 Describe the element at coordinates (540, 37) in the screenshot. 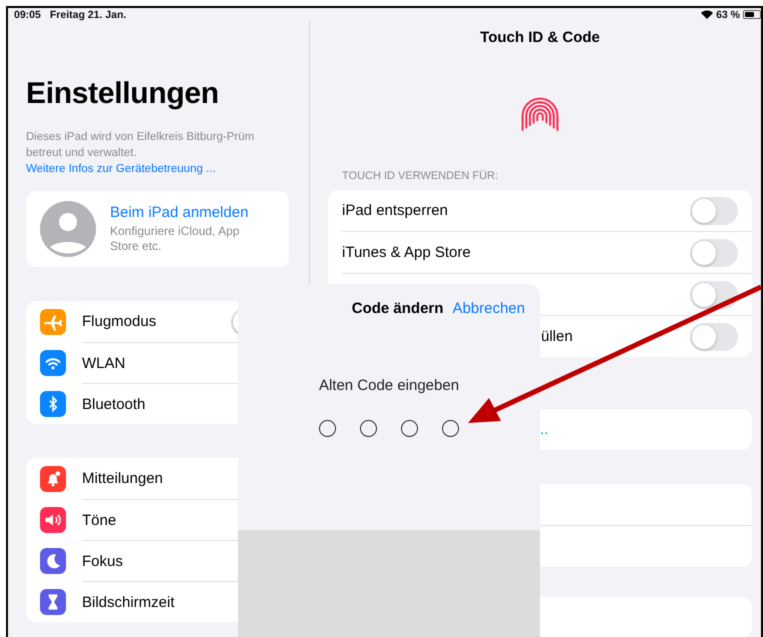

I see `pane-title: Touch ID & Code` at that location.